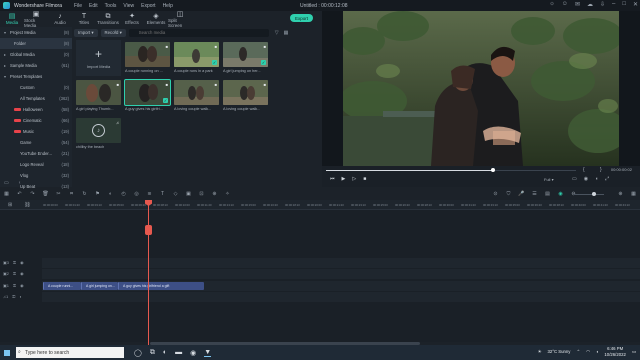  Describe the element at coordinates (574, 179) in the screenshot. I see `monitor-icon: ▭` at that location.